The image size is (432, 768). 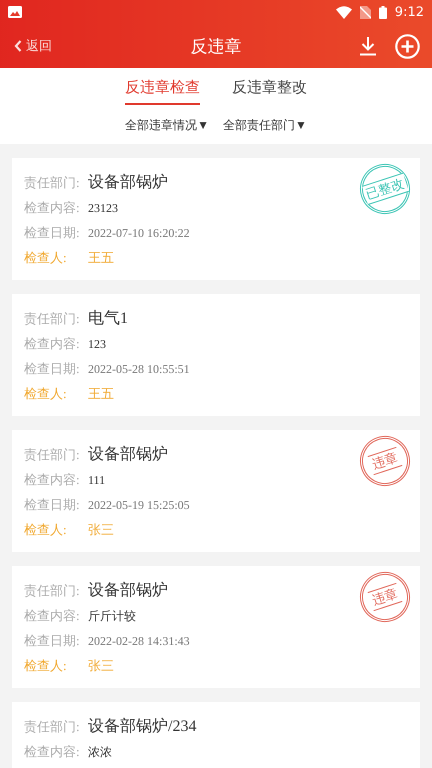 What do you see at coordinates (368, 46) in the screenshot?
I see `download-icon` at bounding box center [368, 46].